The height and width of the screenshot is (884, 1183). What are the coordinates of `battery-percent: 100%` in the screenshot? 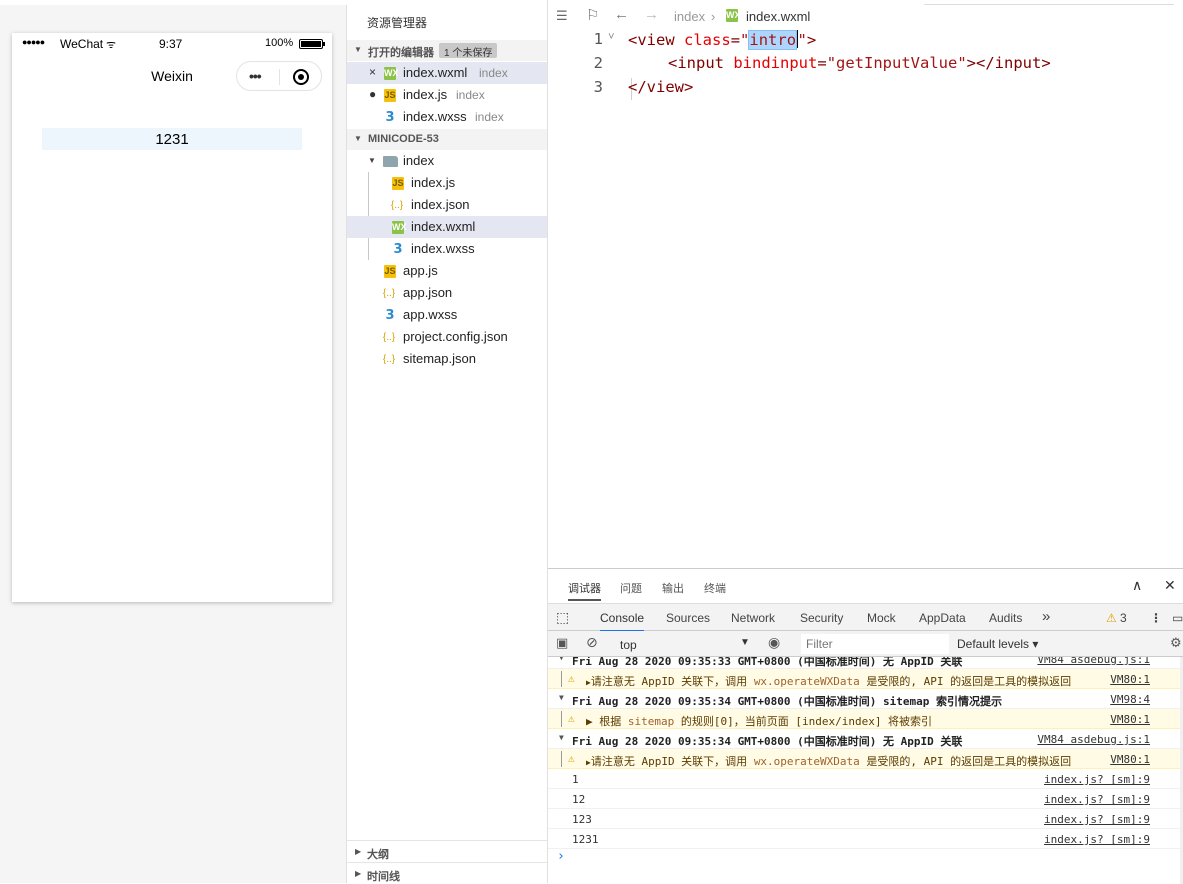 It's located at (279, 43).